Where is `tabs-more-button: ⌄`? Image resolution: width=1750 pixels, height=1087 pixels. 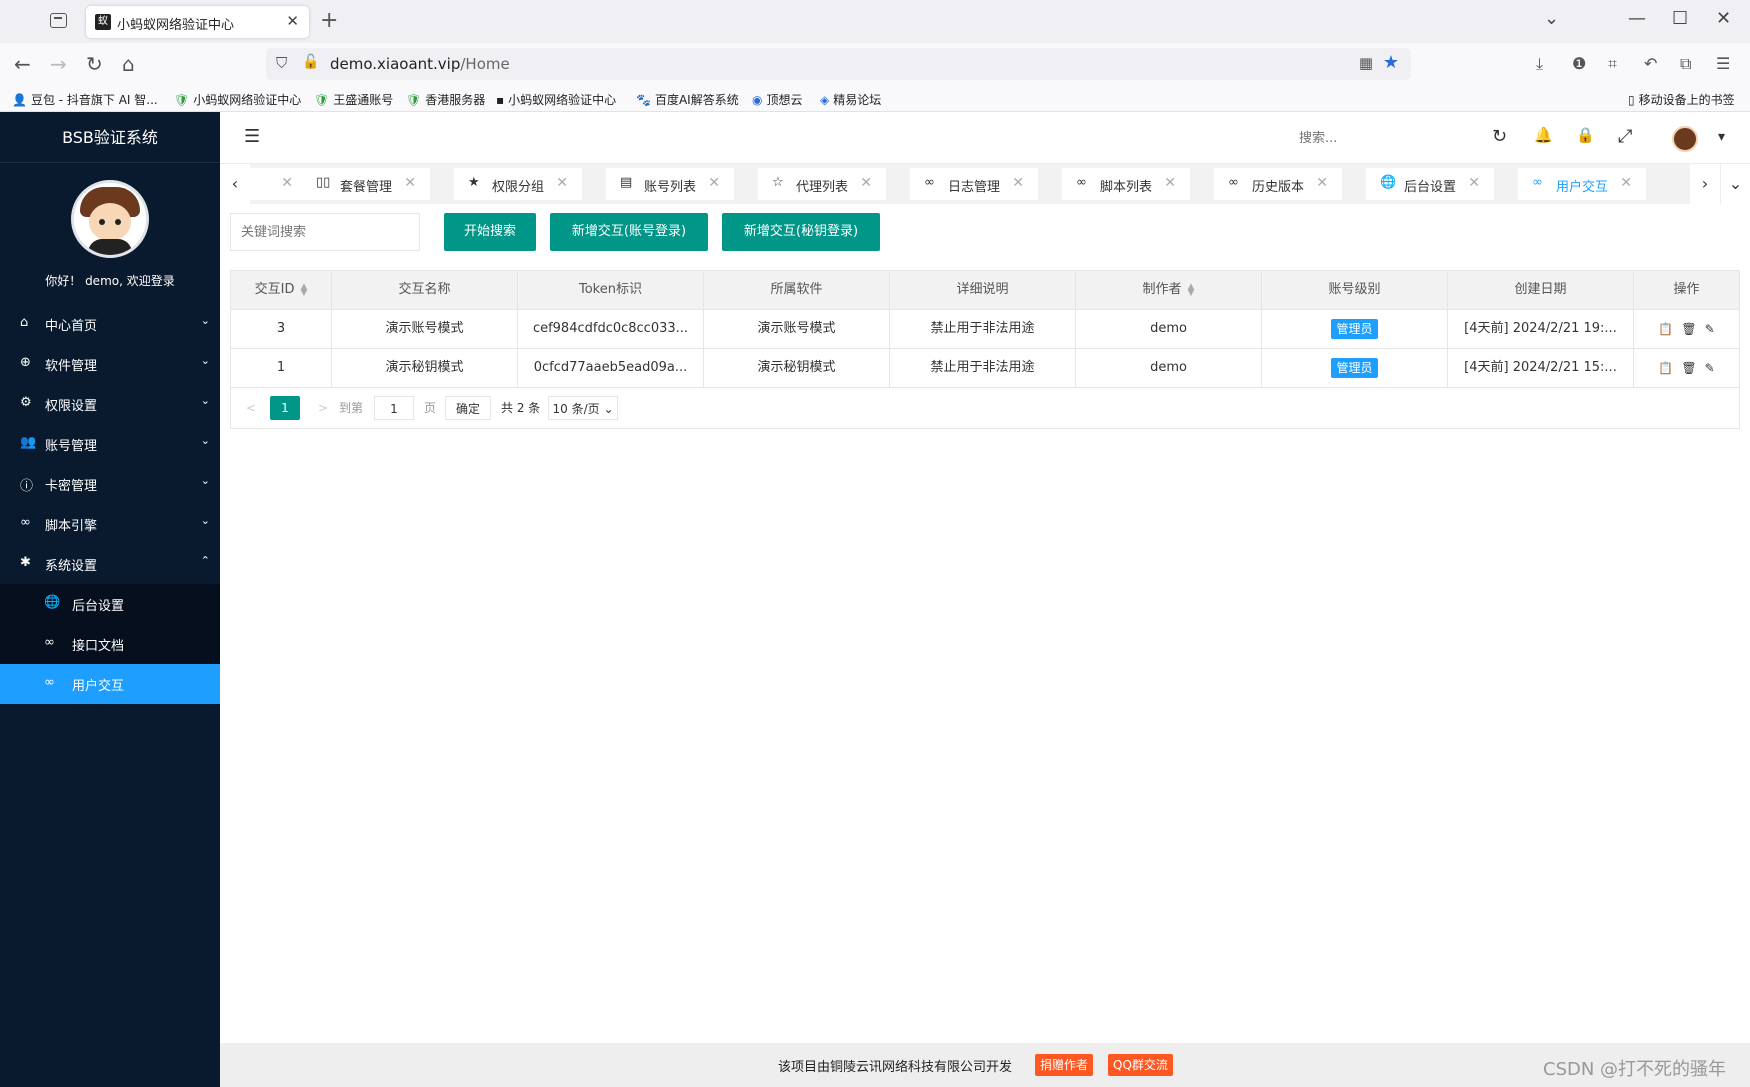 tabs-more-button: ⌄ is located at coordinates (1735, 184).